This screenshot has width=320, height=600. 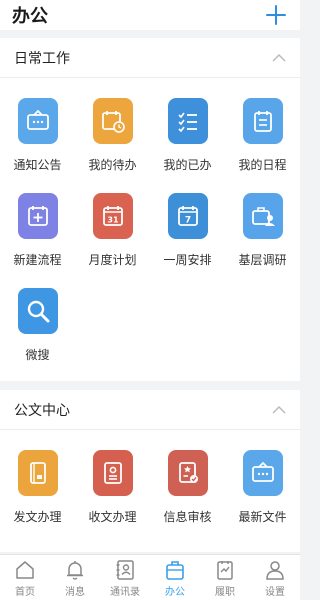 I want to click on document-receive-icon, so click(x=112, y=473).